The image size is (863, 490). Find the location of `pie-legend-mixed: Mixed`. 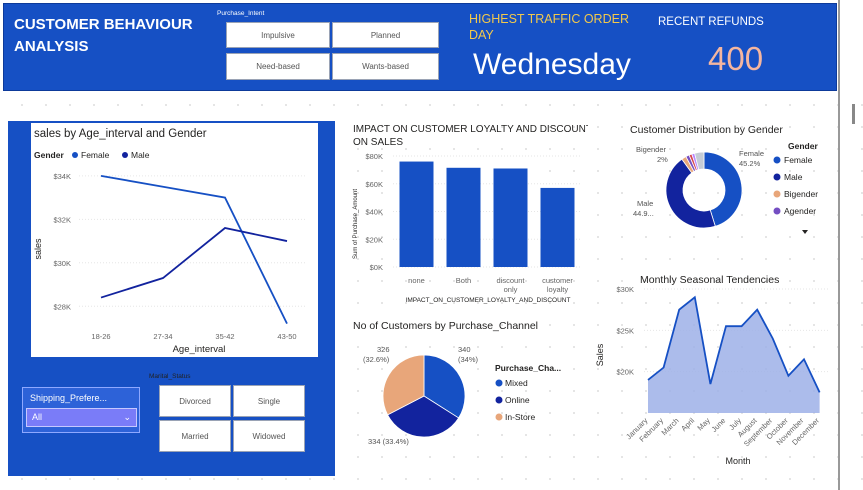

pie-legend-mixed: Mixed is located at coordinates (516, 383).